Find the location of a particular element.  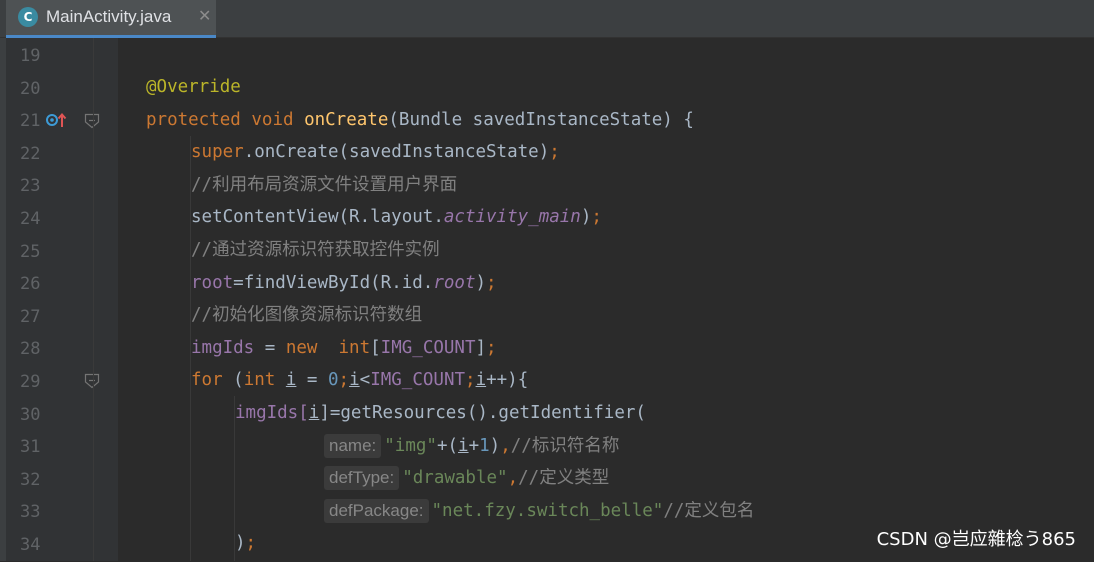

code-line-34: ); is located at coordinates (245, 543).